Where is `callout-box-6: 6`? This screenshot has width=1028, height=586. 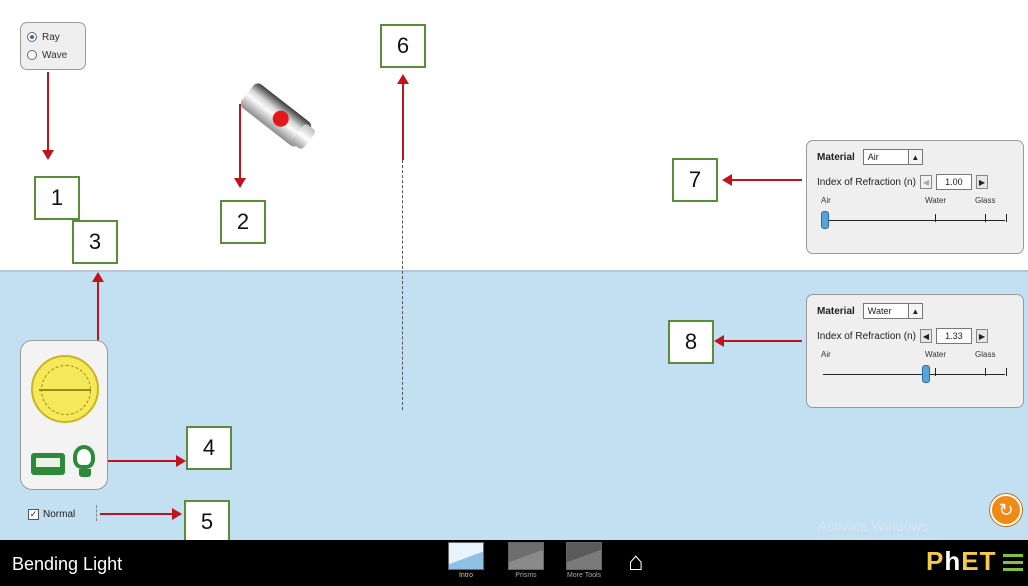 callout-box-6: 6 is located at coordinates (403, 46).